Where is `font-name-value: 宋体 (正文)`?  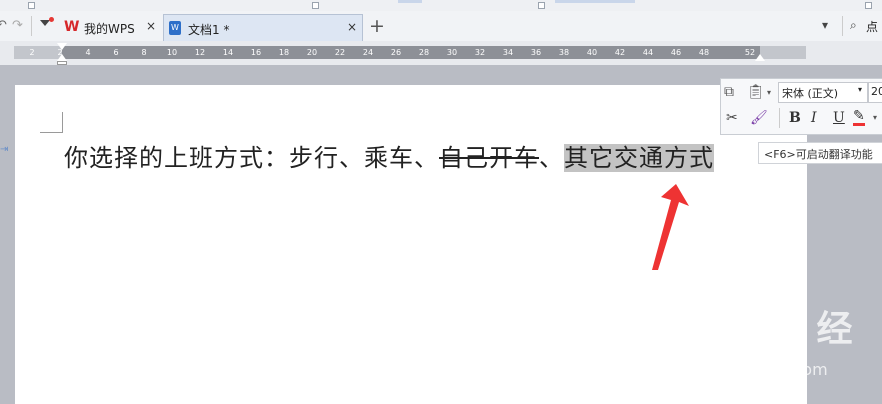
font-name-value: 宋体 (正文) is located at coordinates (810, 93).